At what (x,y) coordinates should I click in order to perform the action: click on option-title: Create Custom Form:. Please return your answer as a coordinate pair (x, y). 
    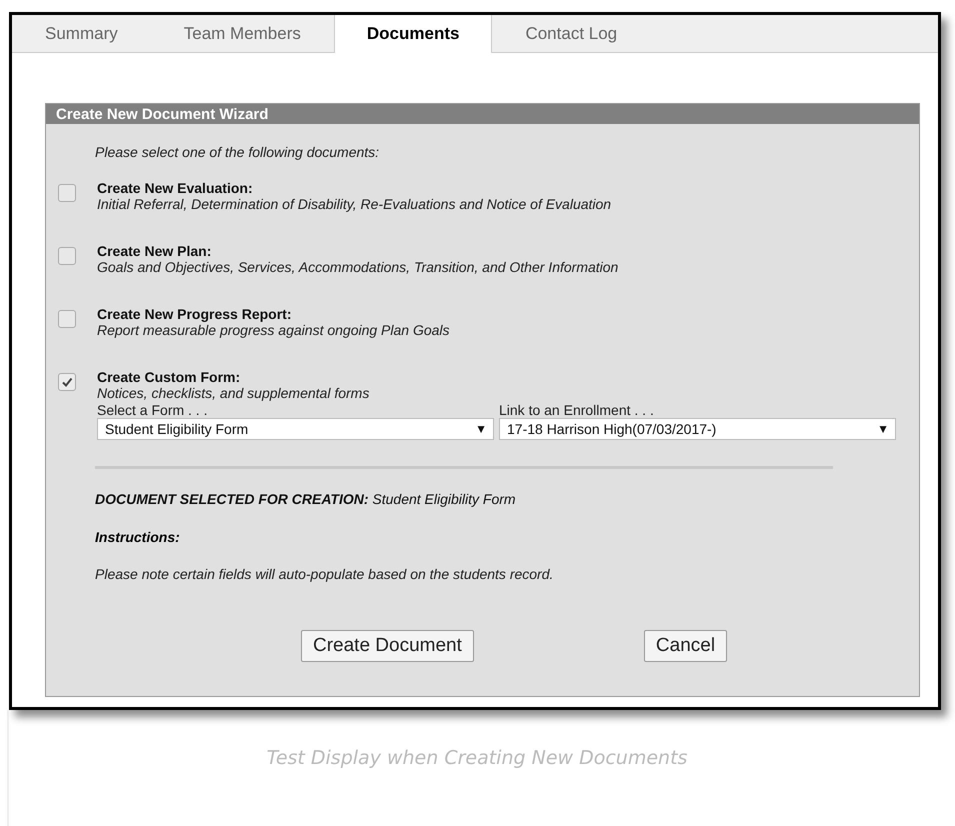
    Looking at the image, I should click on (169, 377).